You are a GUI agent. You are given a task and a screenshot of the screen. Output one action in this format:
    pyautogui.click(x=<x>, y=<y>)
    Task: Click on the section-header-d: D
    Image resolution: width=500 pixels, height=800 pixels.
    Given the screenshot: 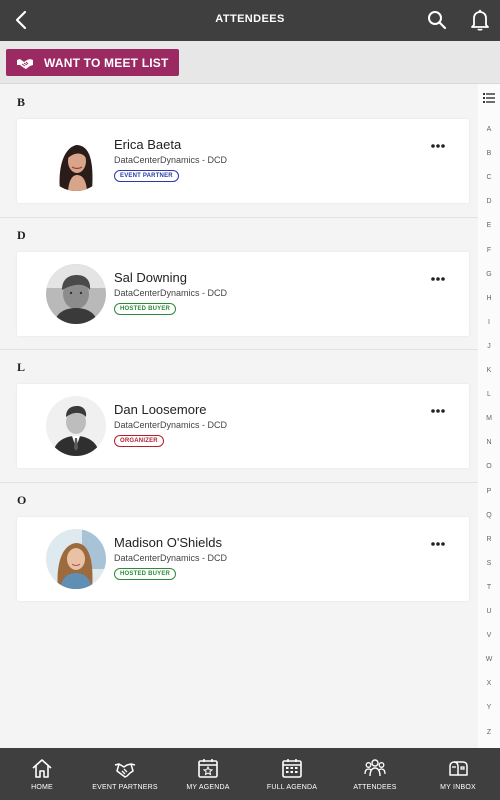 What is the action you would take?
    pyautogui.click(x=21, y=235)
    